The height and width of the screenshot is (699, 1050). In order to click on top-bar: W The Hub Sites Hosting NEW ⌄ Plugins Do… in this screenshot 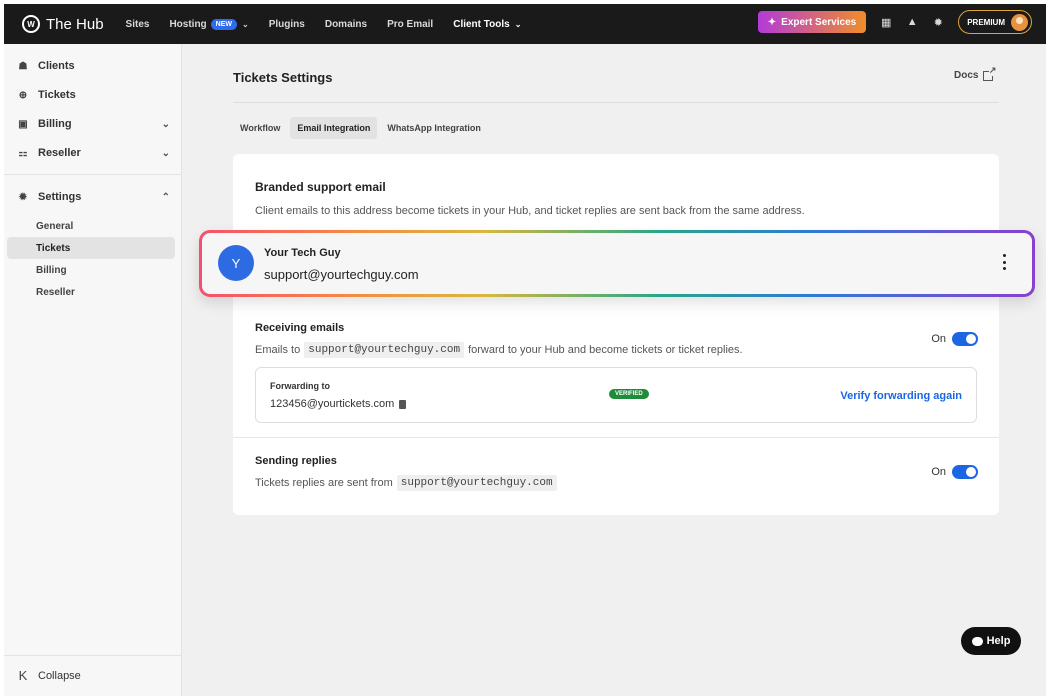, I will do `click(525, 24)`.